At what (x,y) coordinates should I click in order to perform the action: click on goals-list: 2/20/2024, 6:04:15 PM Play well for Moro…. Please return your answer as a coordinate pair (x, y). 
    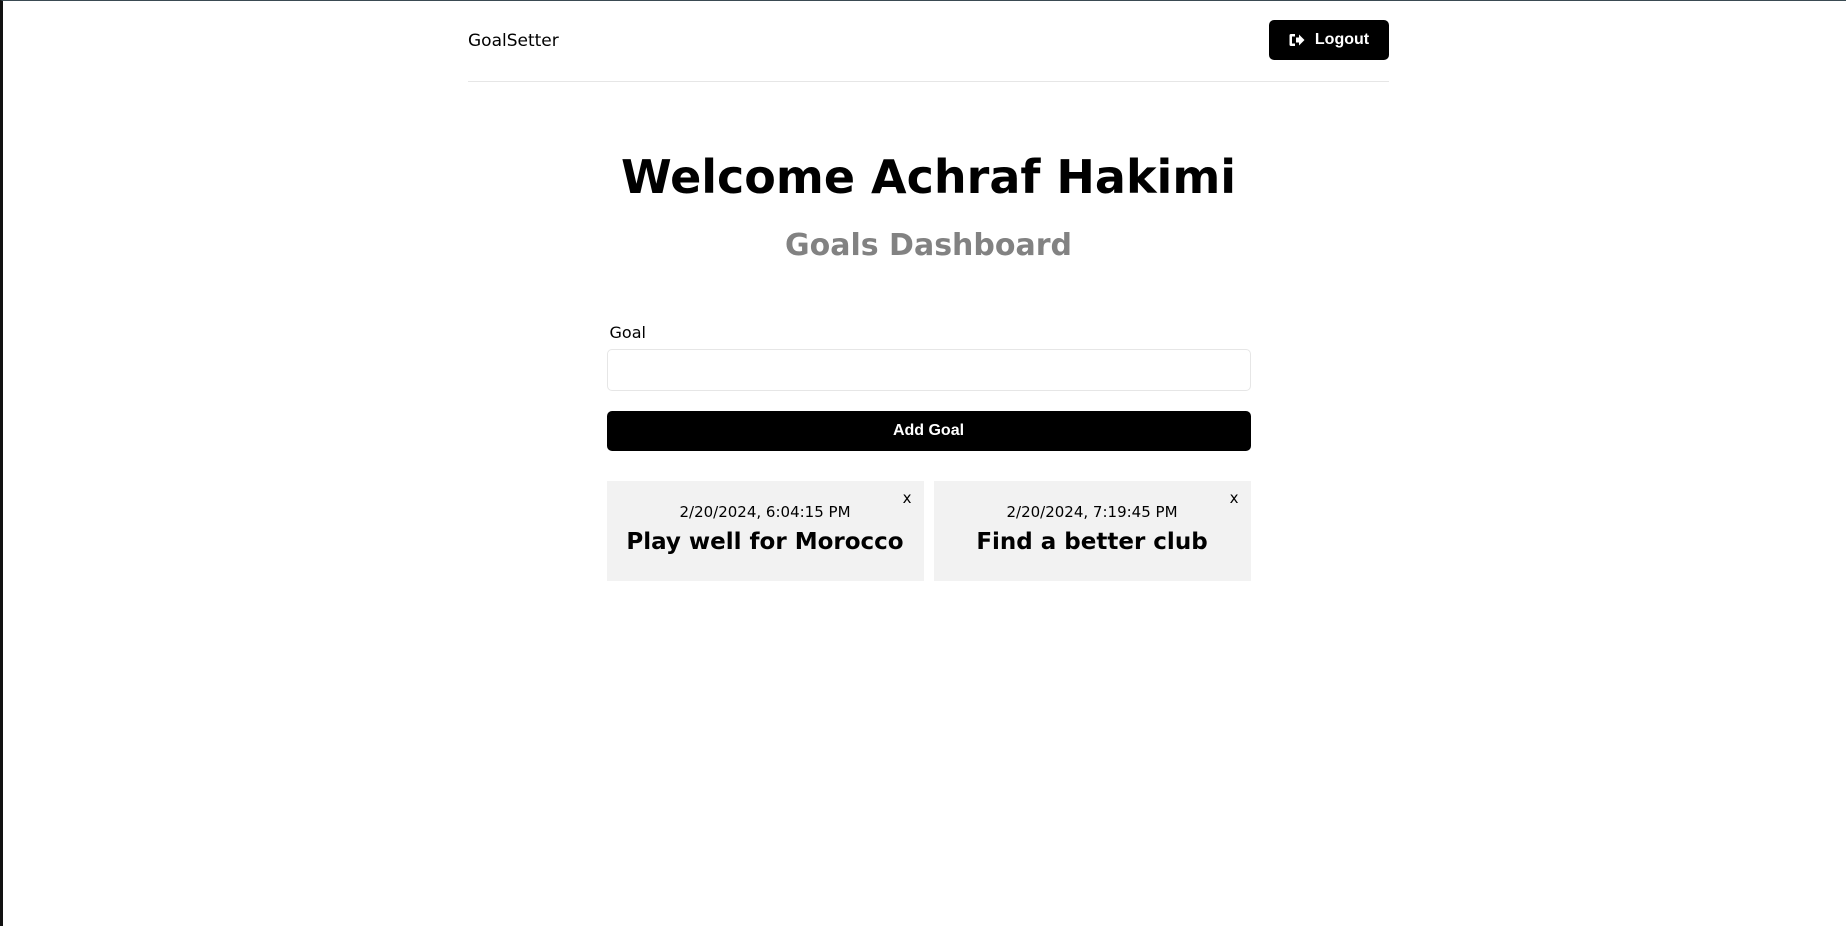
    Looking at the image, I should click on (928, 530).